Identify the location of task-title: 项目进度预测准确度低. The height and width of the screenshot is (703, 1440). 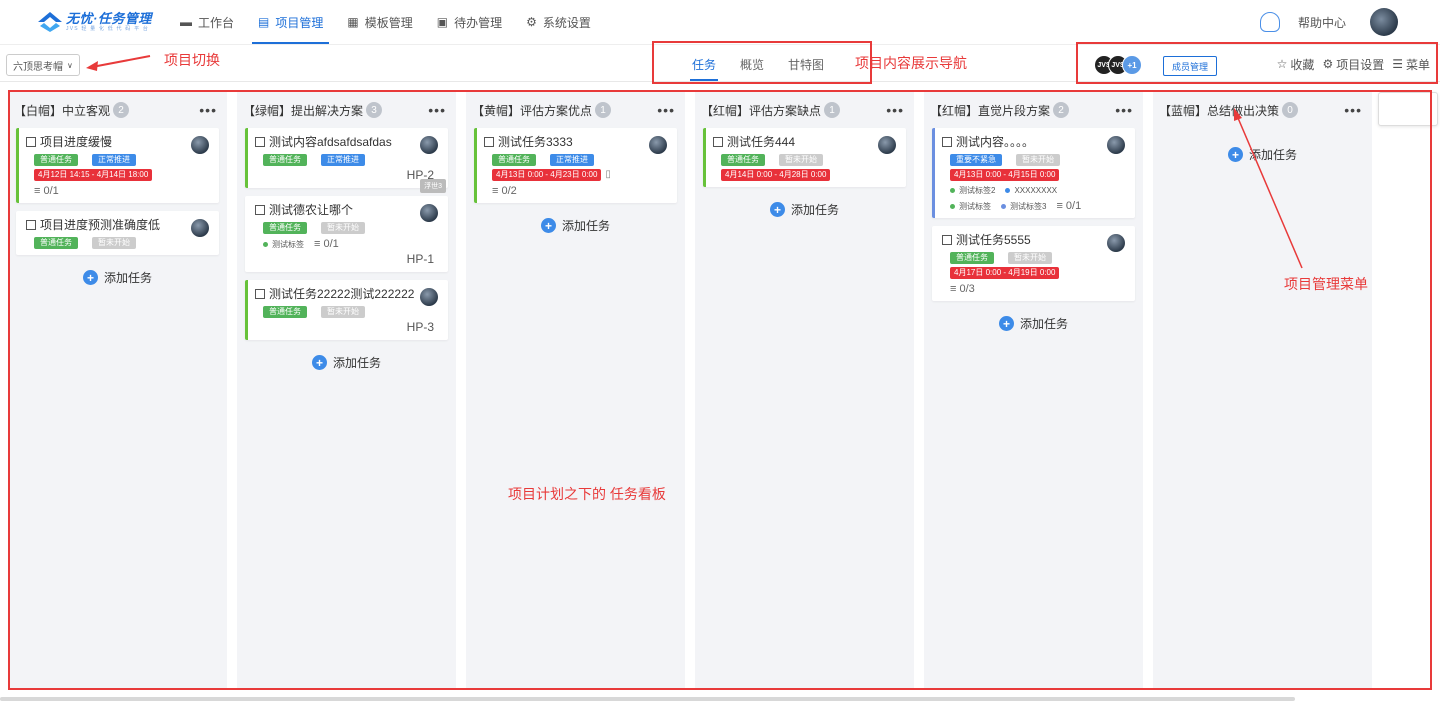
(100, 225).